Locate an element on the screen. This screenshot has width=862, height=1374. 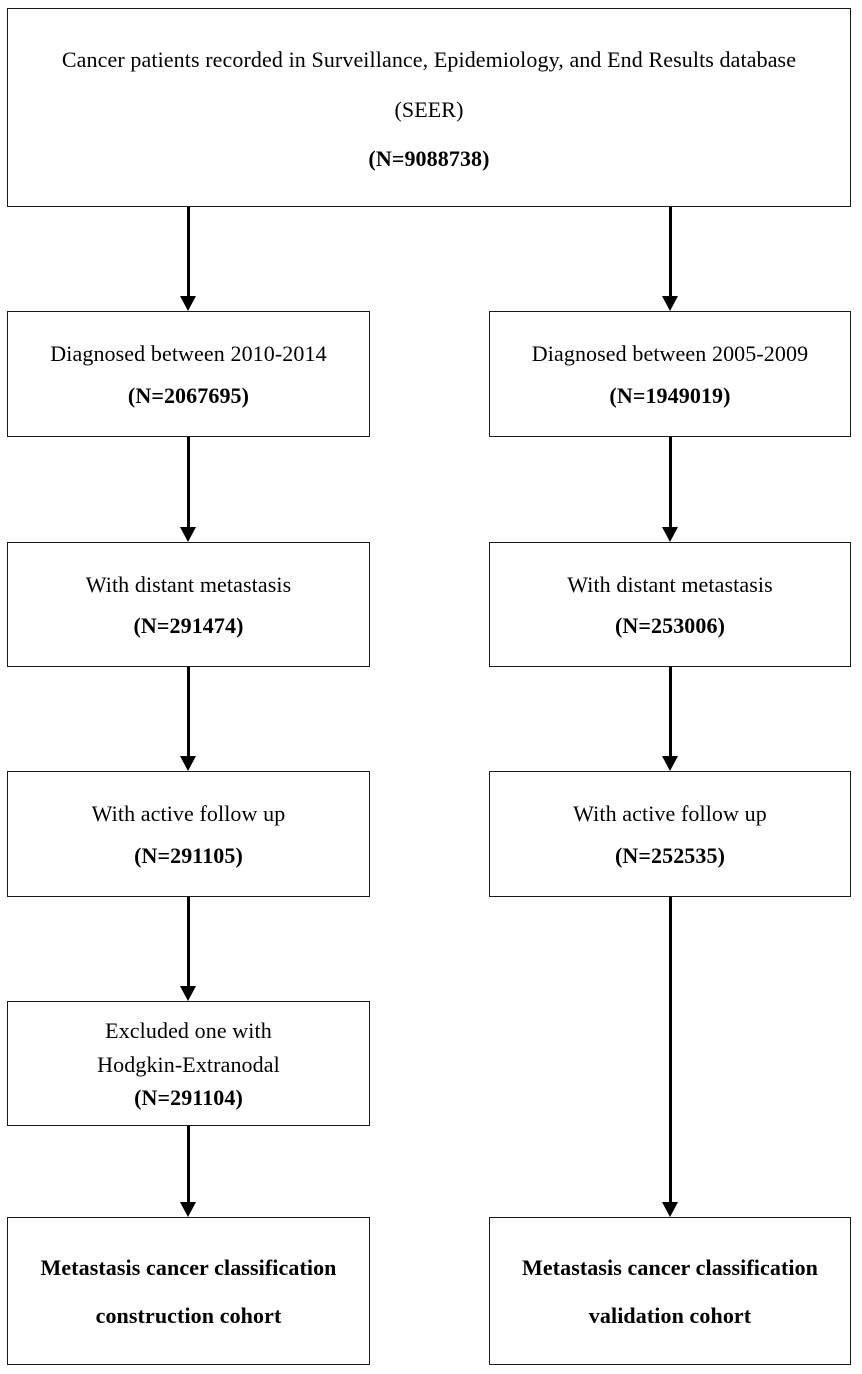
arrow-construction-step3-to-step4 is located at coordinates (188, 949).